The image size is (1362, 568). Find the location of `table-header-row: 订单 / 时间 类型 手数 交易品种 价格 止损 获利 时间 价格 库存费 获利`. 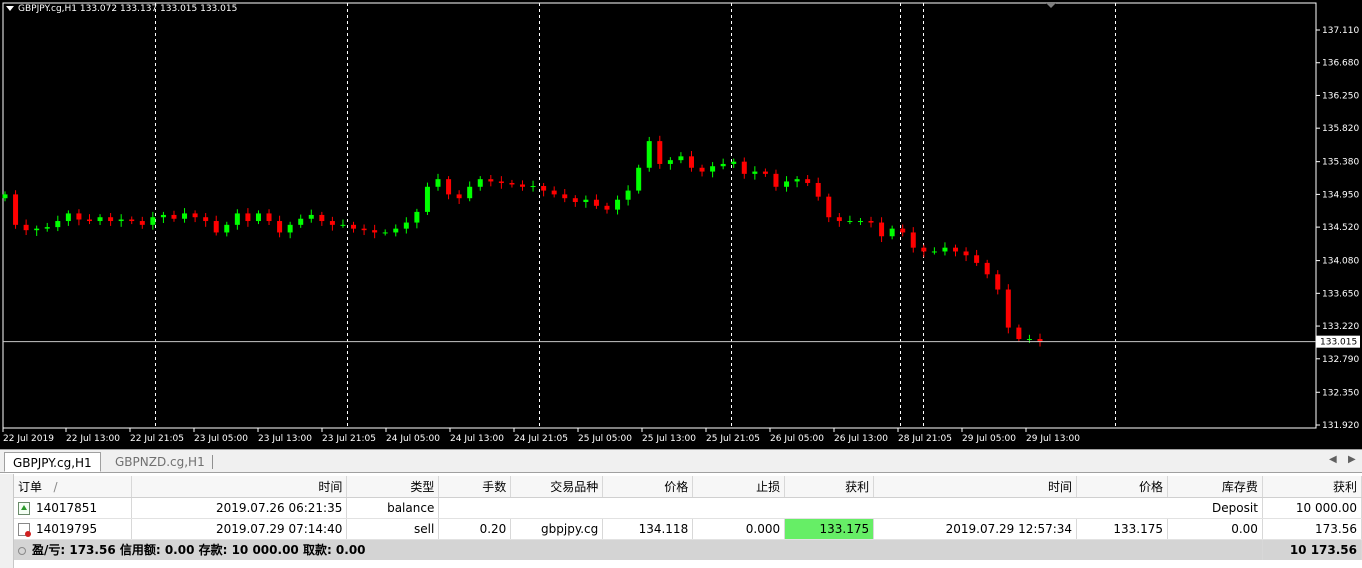

table-header-row: 订单 / 时间 类型 手数 交易品种 价格 止损 获利 时间 价格 库存费 获利 is located at coordinates (688, 487).